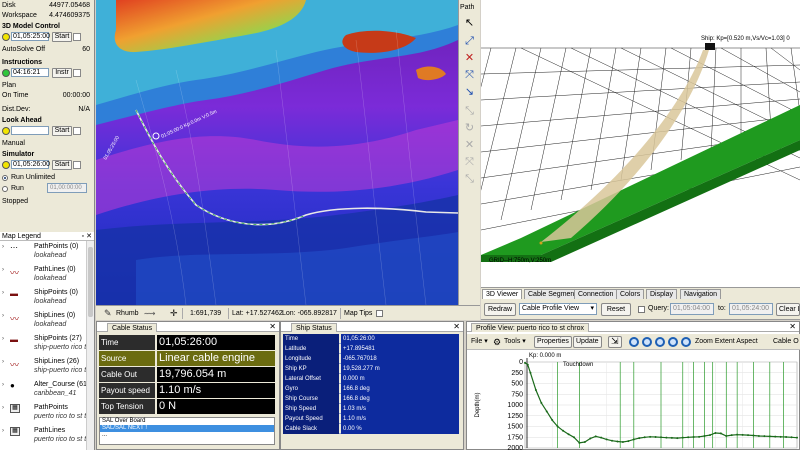 The height and width of the screenshot is (450, 800). I want to click on ship-status-value: -065.767018, so click(400, 359).